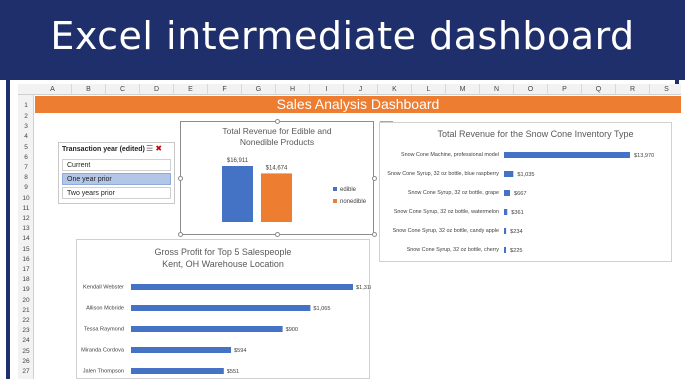  I want to click on column-header: M, so click(463, 89).